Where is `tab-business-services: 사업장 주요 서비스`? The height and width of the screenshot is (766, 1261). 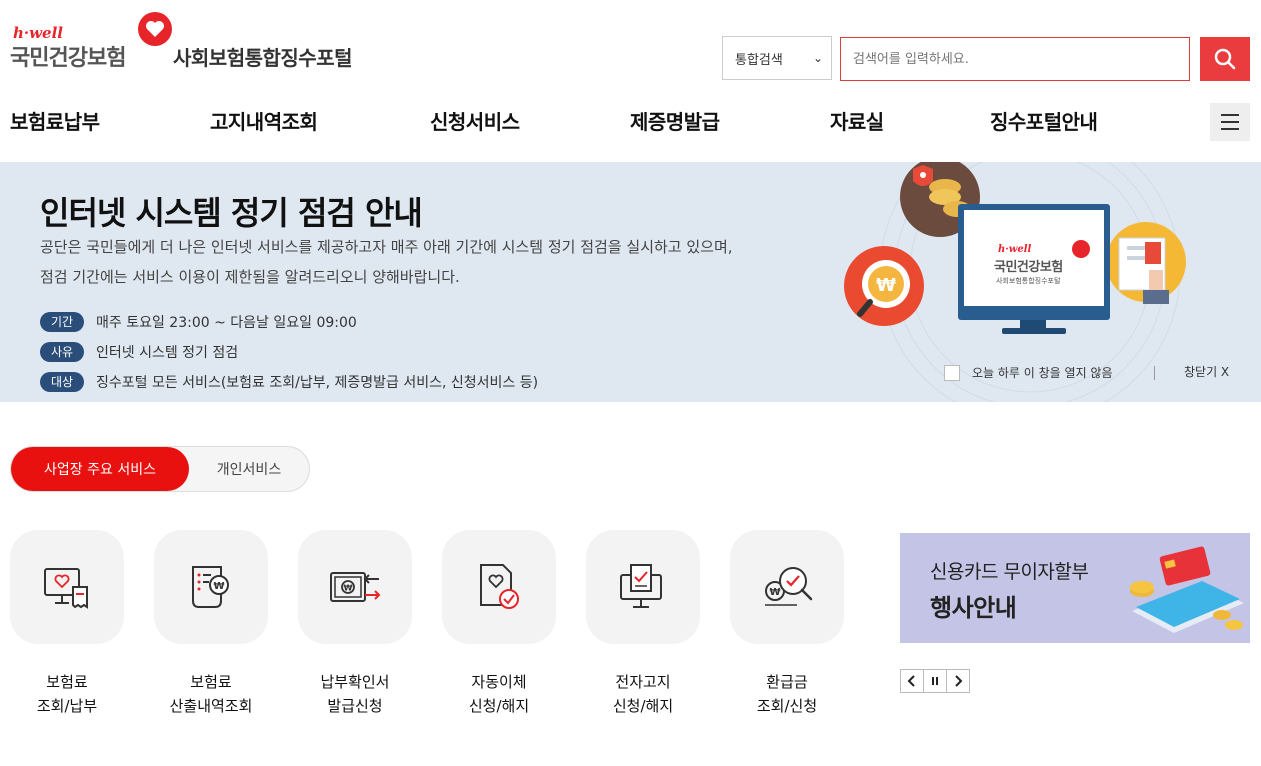
tab-business-services: 사업장 주요 서비스 is located at coordinates (100, 469).